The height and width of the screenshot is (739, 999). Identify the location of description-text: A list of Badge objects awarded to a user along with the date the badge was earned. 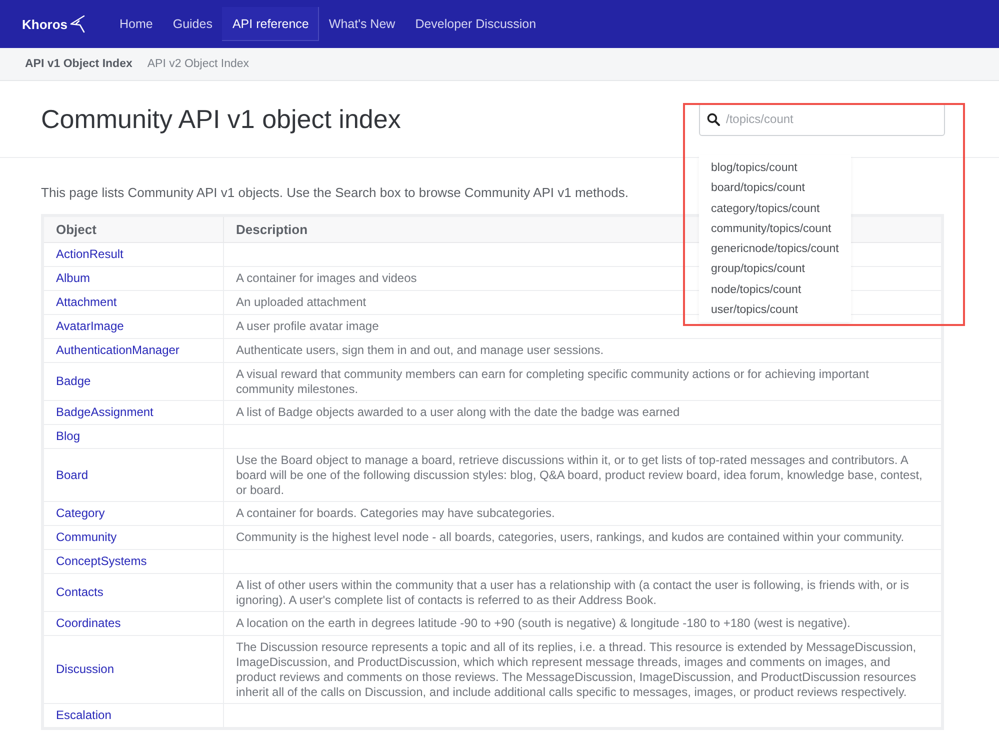
(458, 412).